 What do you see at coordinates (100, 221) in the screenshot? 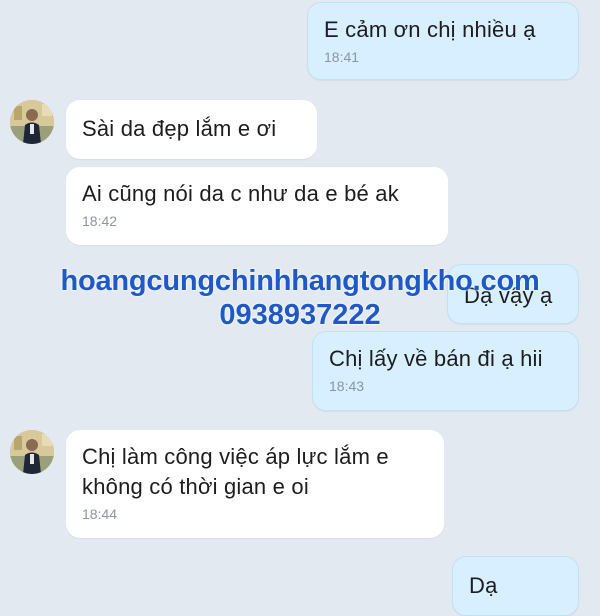
I see `message-time: 18:42` at bounding box center [100, 221].